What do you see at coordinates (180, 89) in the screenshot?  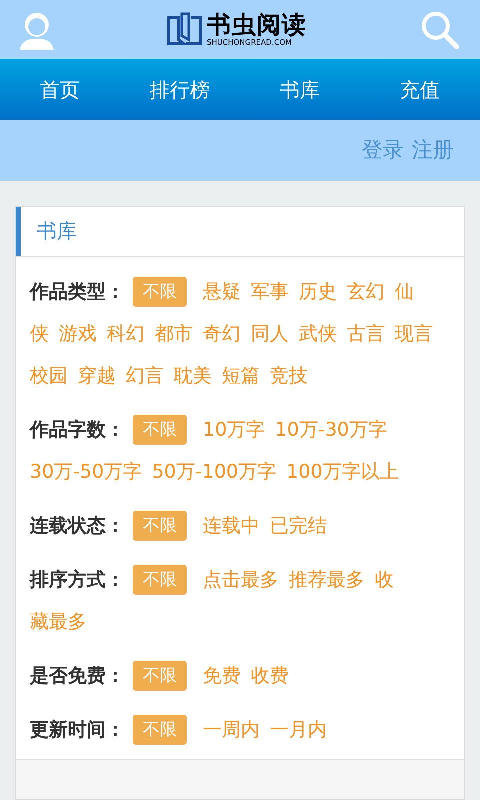 I see `nav-link: 排行榜` at bounding box center [180, 89].